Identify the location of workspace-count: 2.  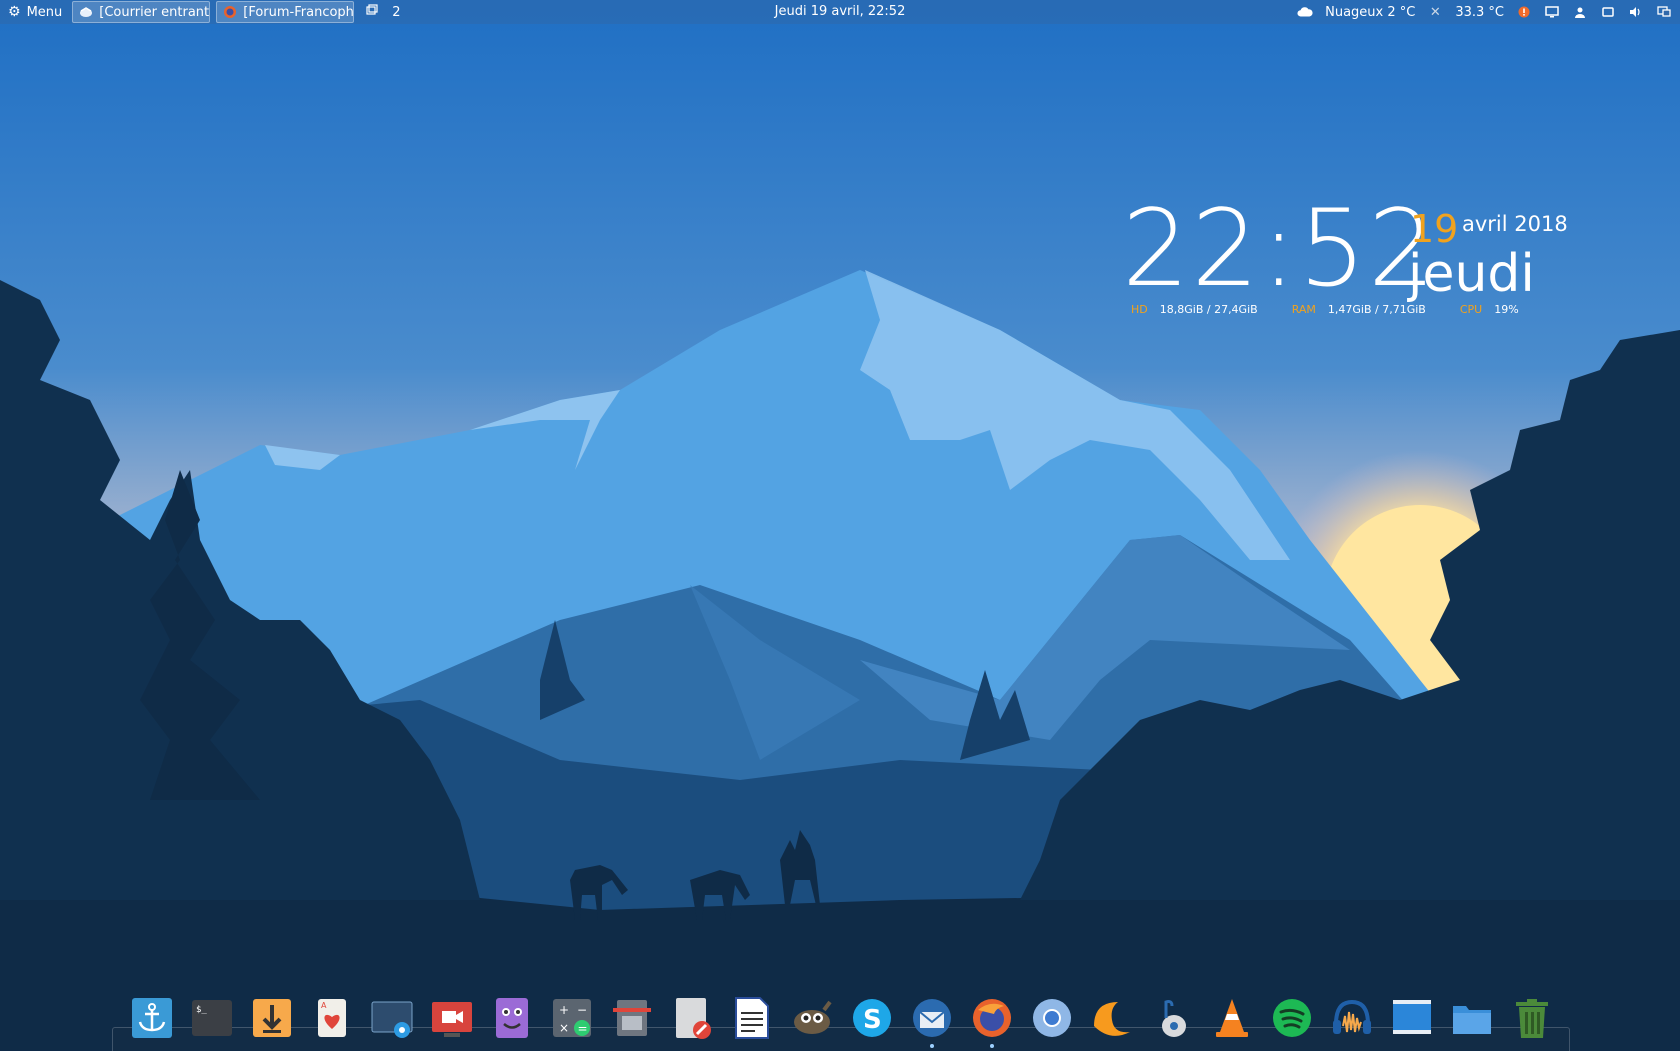
(396, 12).